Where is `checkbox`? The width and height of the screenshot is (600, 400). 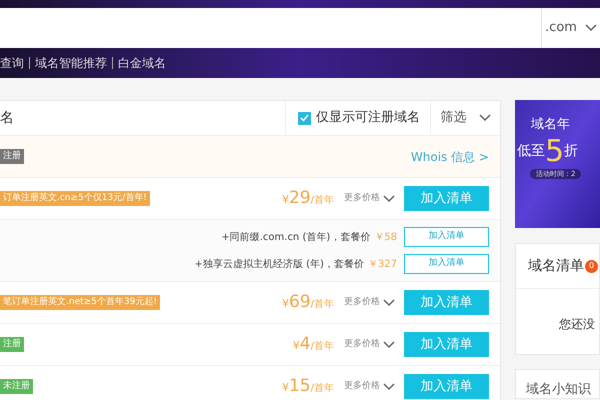 checkbox is located at coordinates (304, 118).